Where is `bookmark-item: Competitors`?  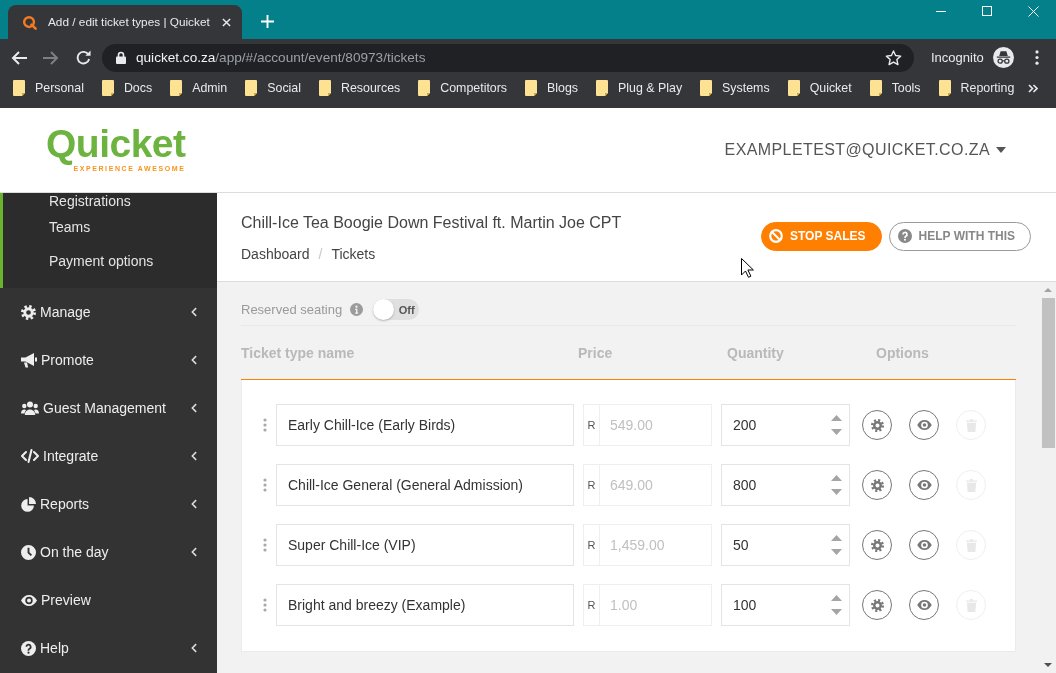
bookmark-item: Competitors is located at coordinates (463, 88).